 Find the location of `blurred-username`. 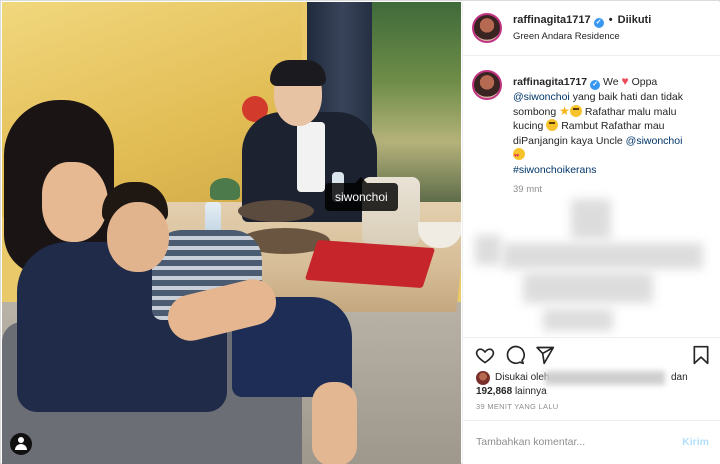

blurred-username is located at coordinates (605, 378).